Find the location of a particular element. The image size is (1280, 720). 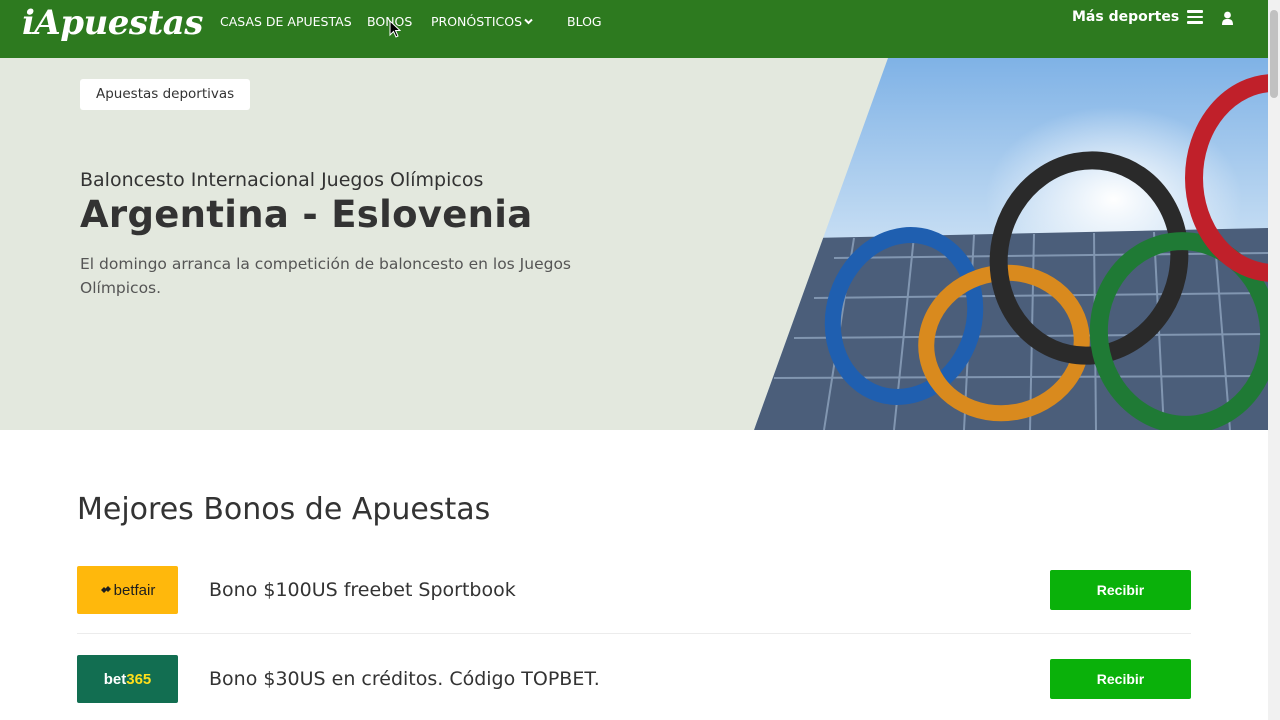

bonuses-section-title: Mejores Bonos de Apuestas is located at coordinates (284, 509).